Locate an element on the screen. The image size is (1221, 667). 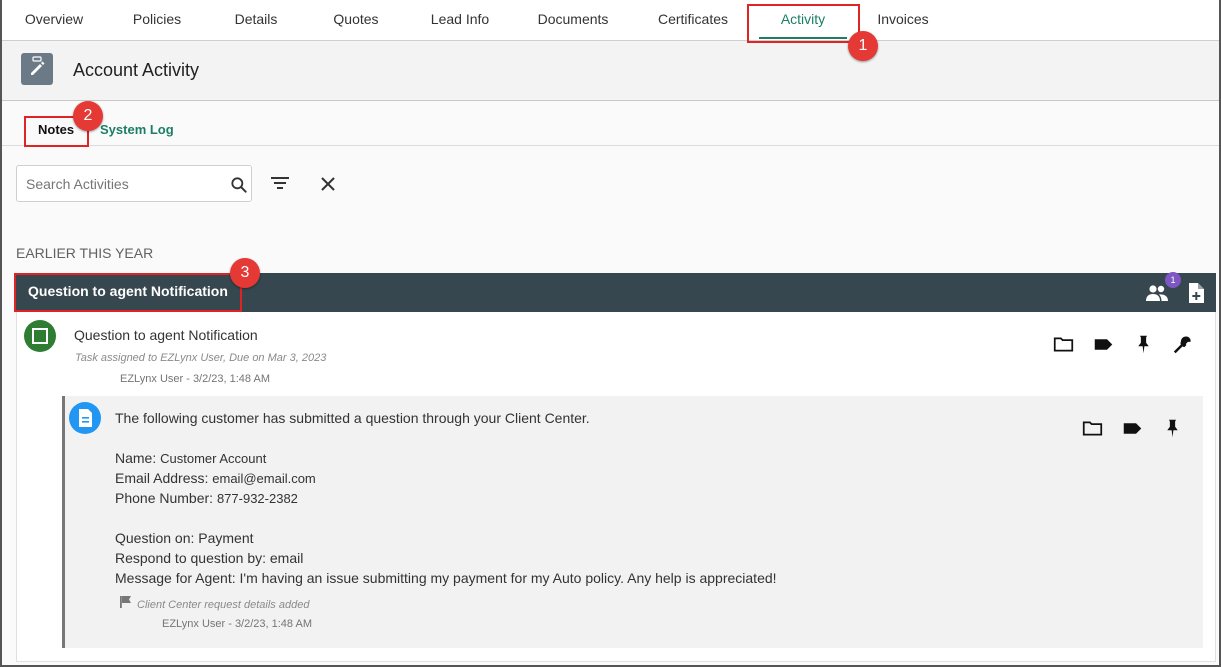
task-title: Question to agent Notification is located at coordinates (166, 335).